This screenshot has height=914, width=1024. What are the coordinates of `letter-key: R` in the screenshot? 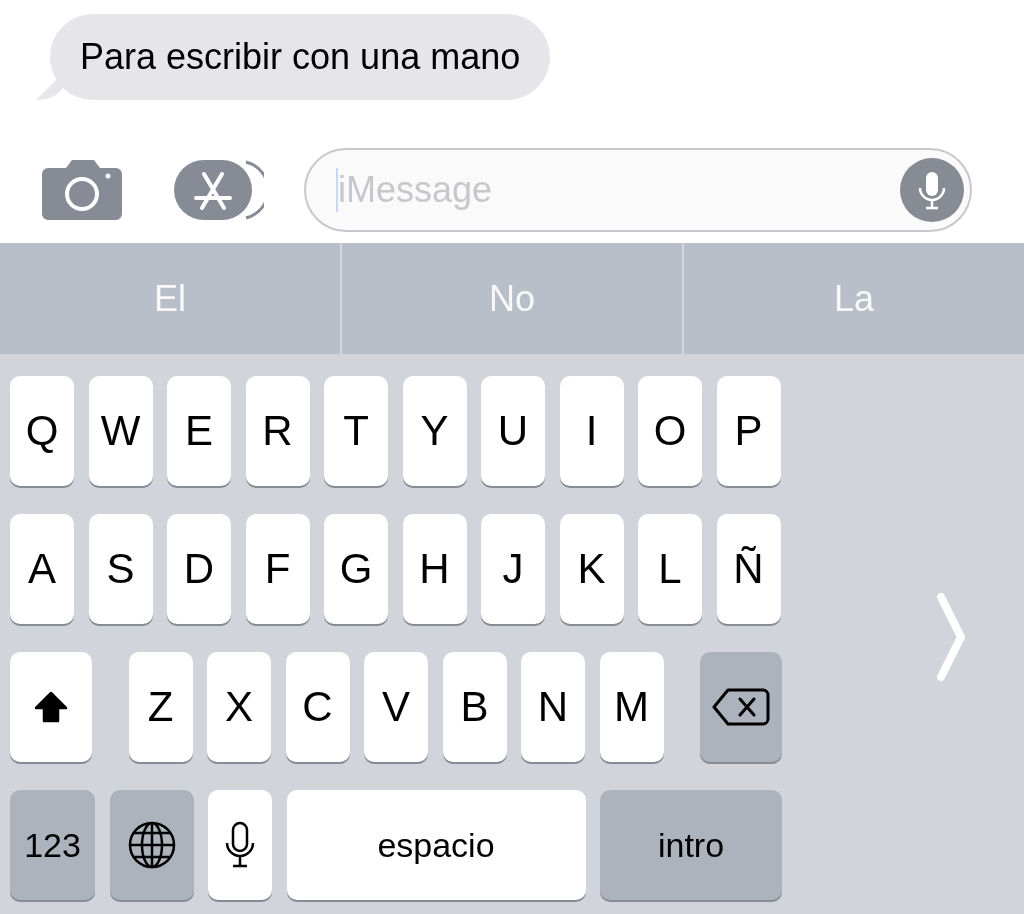 It's located at (277, 431).